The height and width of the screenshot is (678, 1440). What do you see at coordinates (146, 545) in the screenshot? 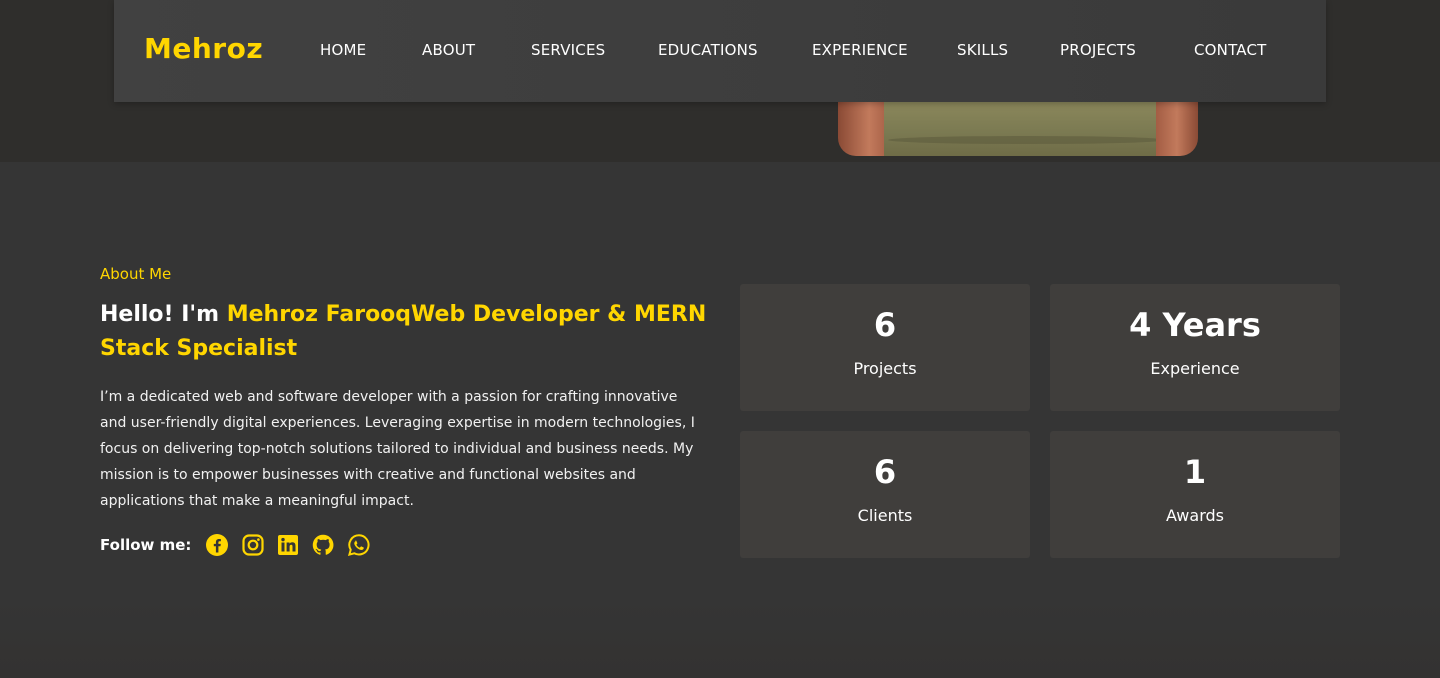
I see `follow-label: Follow me:` at bounding box center [146, 545].